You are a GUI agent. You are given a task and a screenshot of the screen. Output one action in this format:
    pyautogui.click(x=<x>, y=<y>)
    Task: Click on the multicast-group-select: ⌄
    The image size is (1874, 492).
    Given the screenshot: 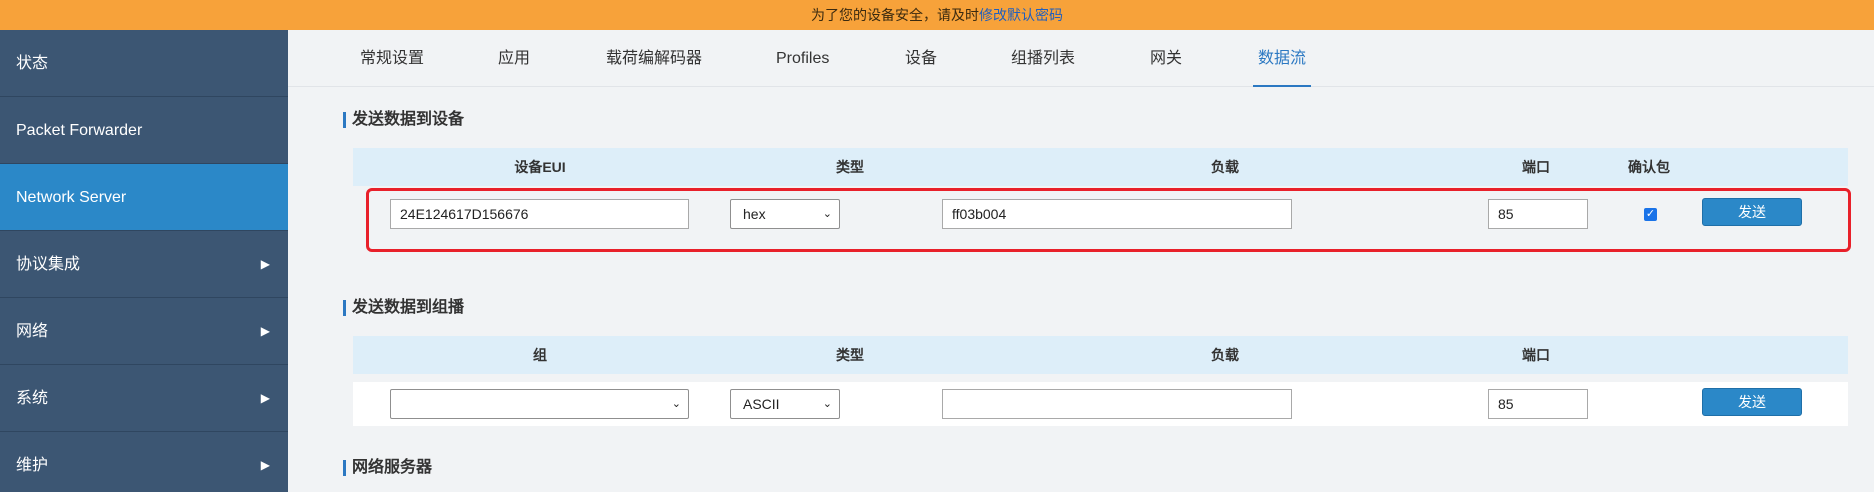 What is the action you would take?
    pyautogui.click(x=539, y=404)
    